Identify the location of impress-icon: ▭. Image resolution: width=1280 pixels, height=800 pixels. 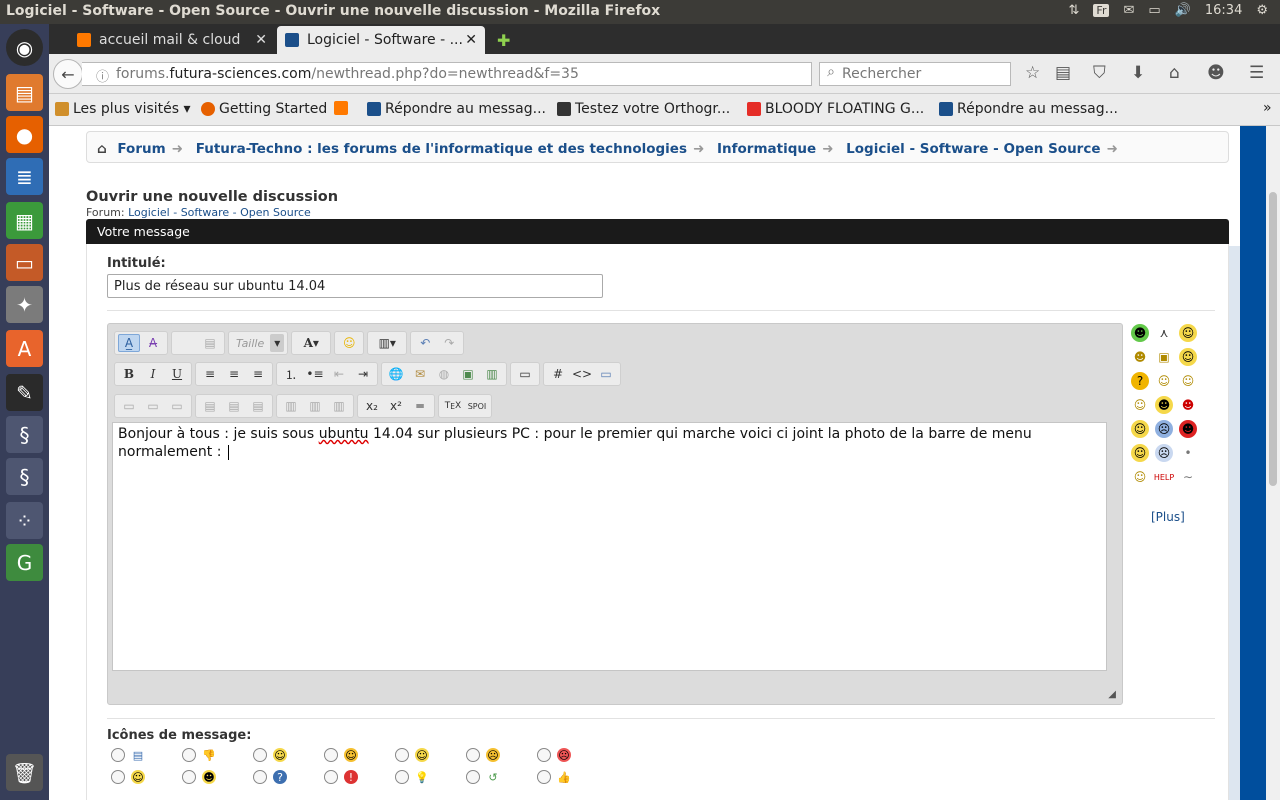
(24, 262).